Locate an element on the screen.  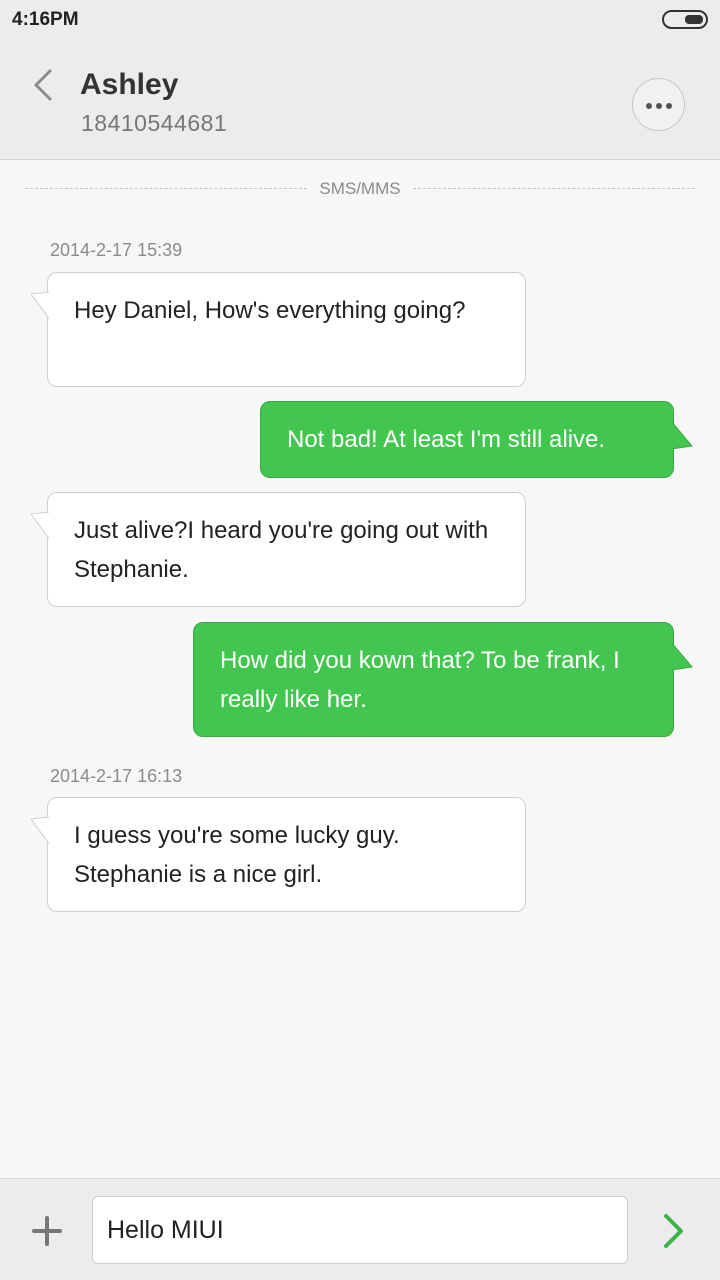
message-timestamp: 2014-2-17 16:13 is located at coordinates (116, 776).